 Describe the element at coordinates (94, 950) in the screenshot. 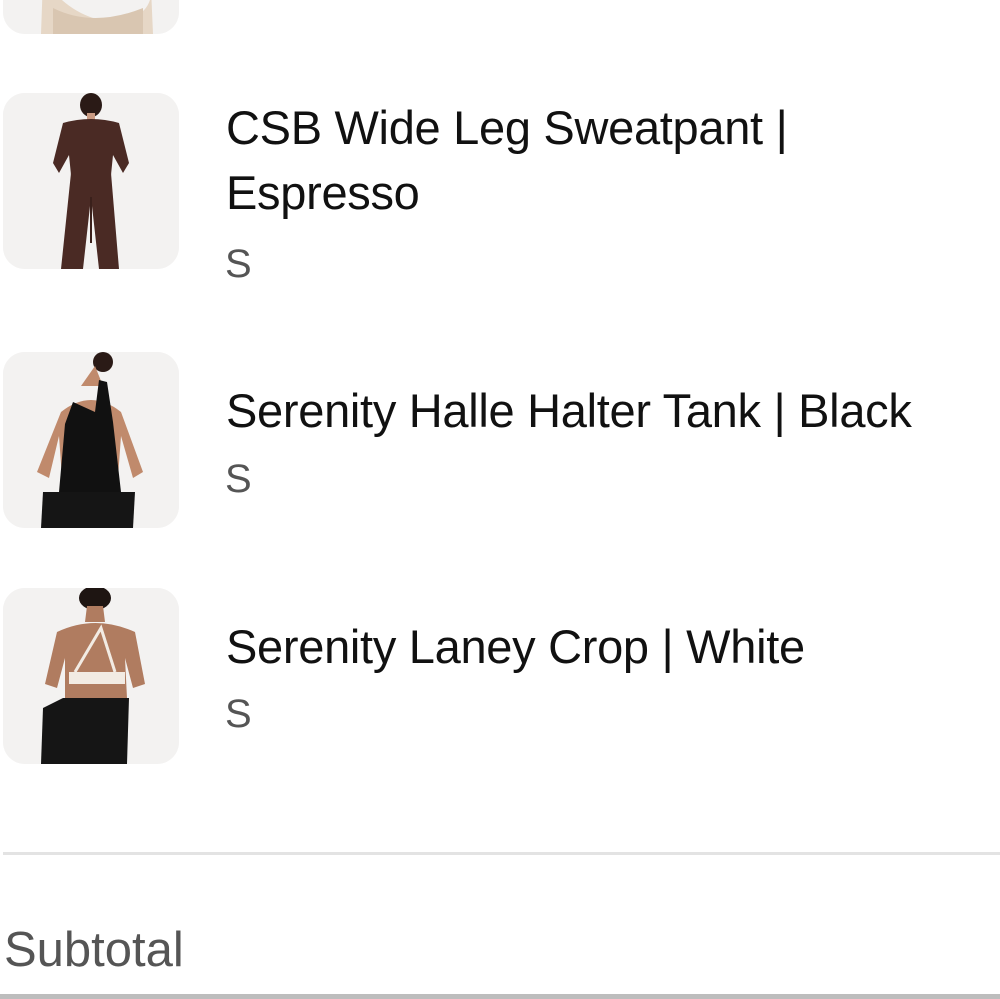

I see `subtotal-label: Subtotal` at that location.